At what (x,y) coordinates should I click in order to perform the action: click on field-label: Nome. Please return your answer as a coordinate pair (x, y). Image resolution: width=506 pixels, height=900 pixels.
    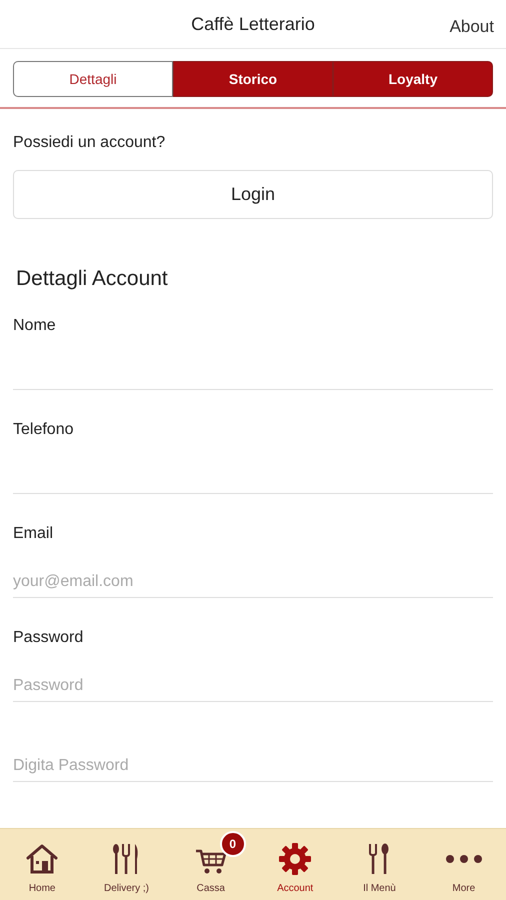
    Looking at the image, I should click on (35, 326).